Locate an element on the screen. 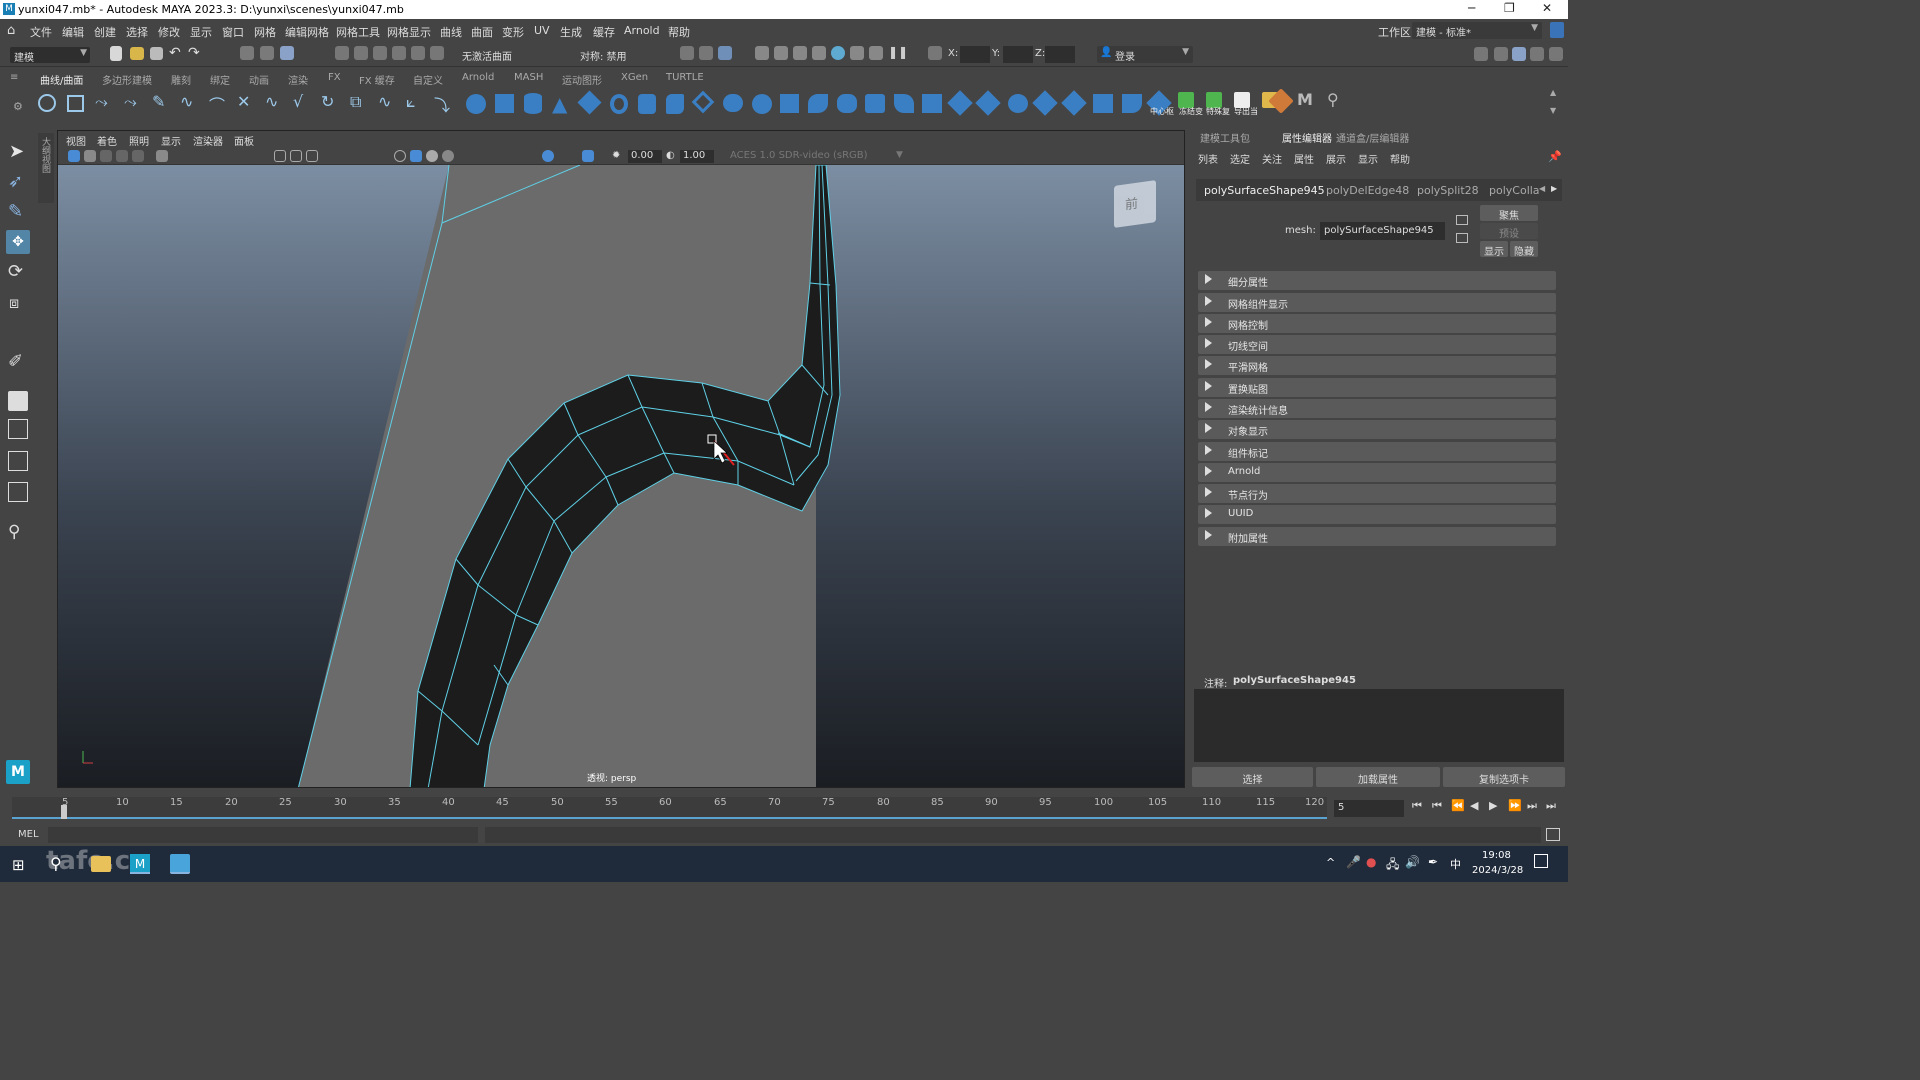 This screenshot has width=1920, height=1080. nurbs-cube-icon is located at coordinates (504, 103).